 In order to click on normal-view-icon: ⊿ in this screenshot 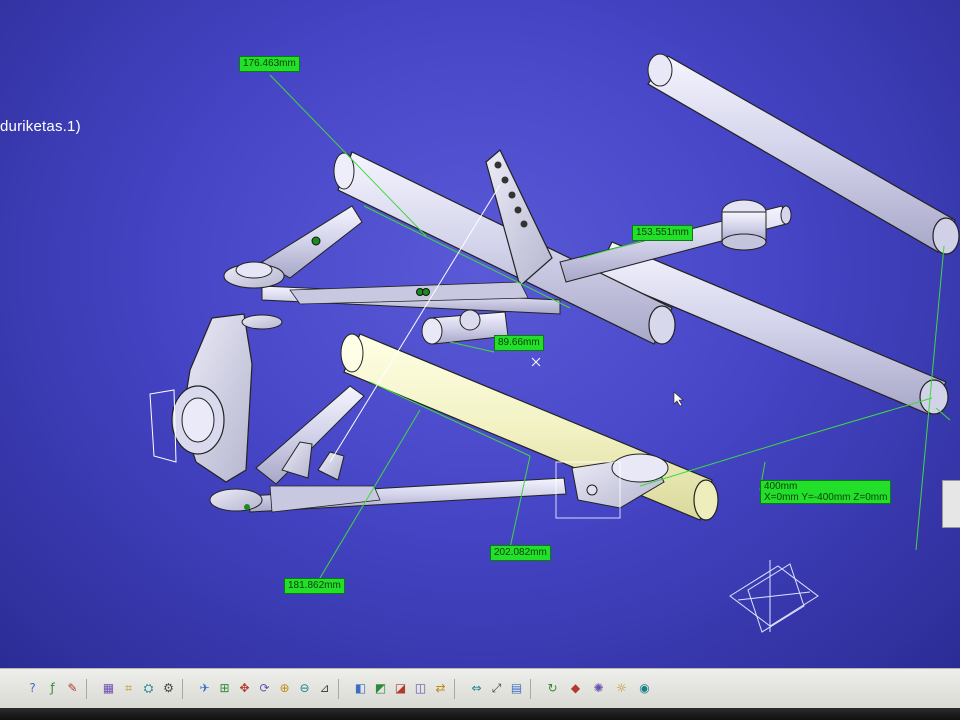, I will do `click(324, 688)`.